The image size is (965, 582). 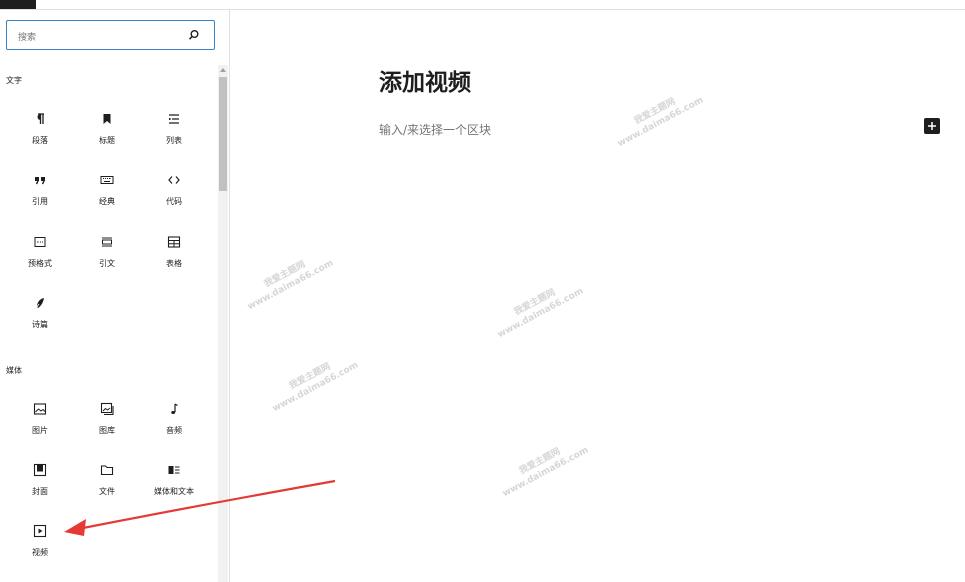 What do you see at coordinates (174, 201) in the screenshot?
I see `block-label: 代码` at bounding box center [174, 201].